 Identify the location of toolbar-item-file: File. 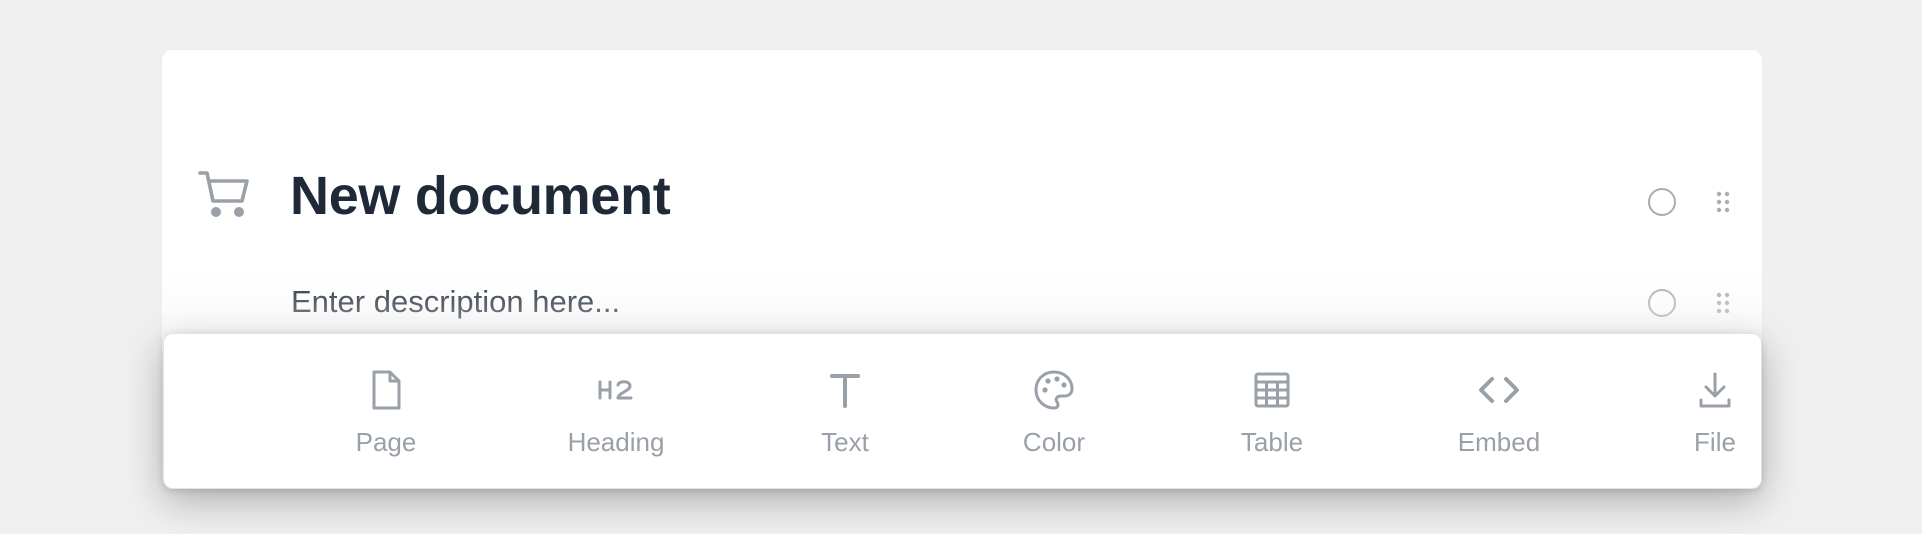
(1715, 412).